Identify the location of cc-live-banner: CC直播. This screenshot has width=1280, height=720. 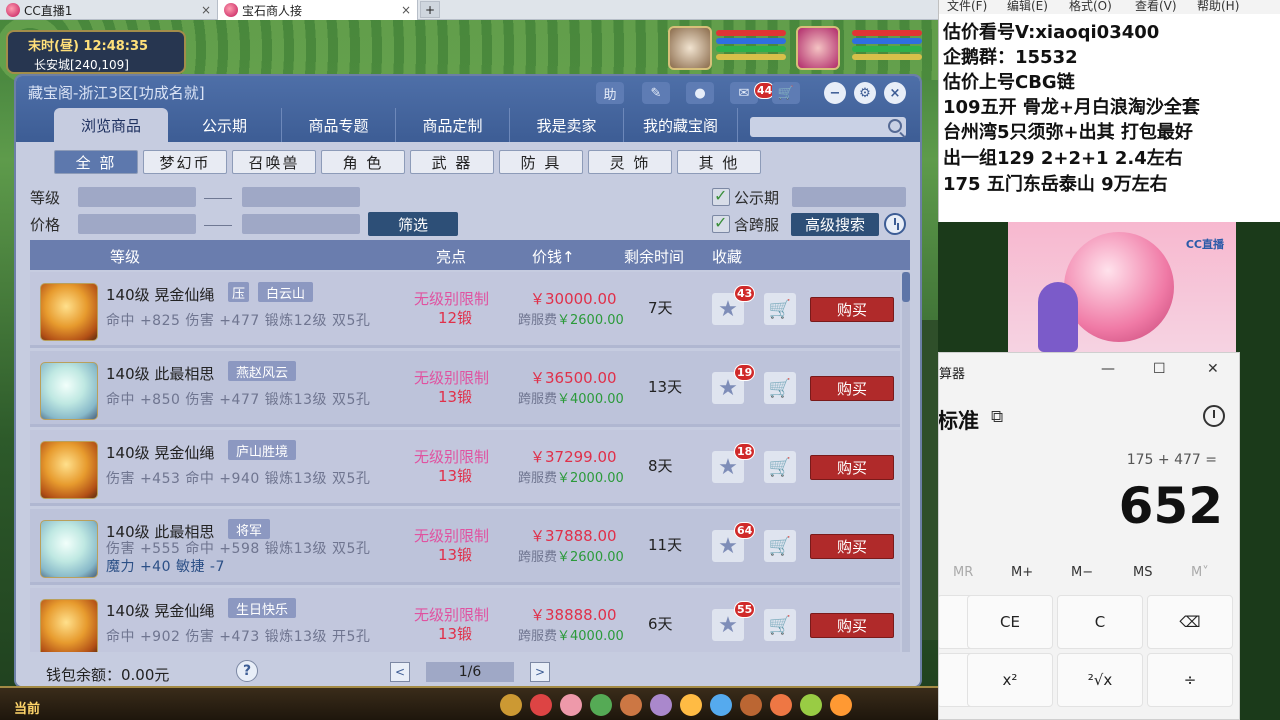
(1122, 287).